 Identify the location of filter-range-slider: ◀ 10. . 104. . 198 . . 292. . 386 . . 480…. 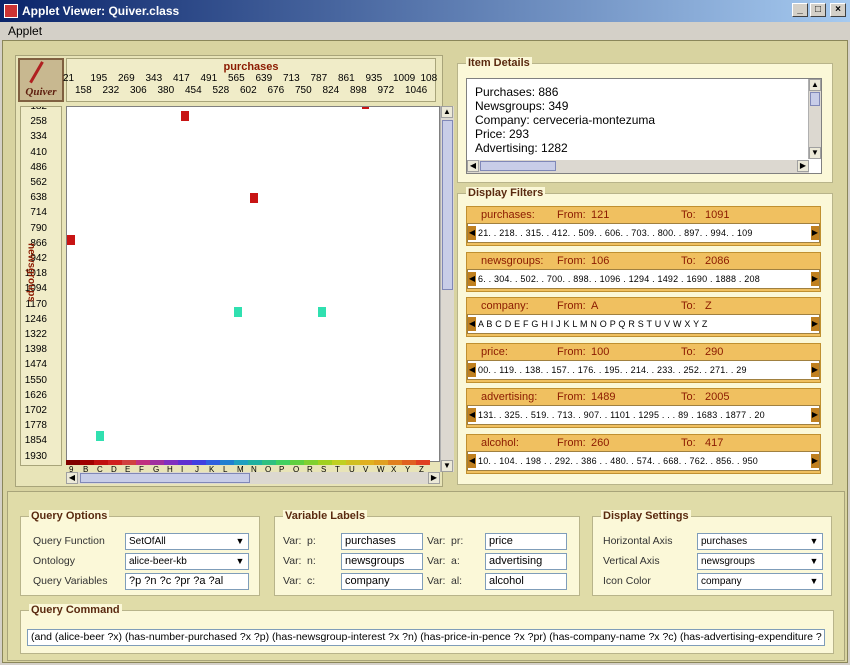
(643, 460).